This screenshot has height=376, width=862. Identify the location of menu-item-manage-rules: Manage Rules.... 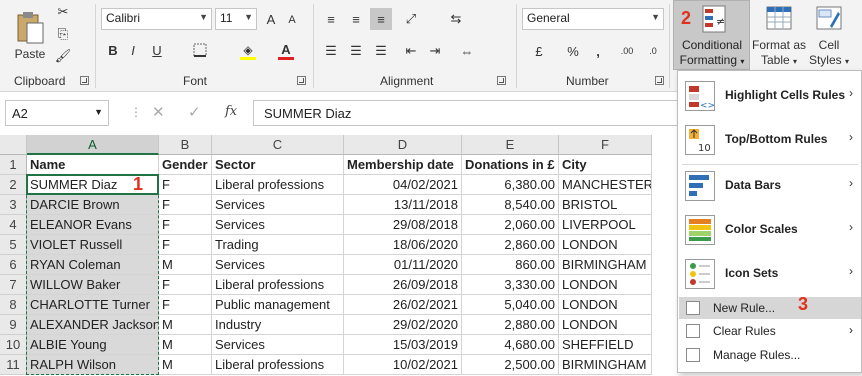
(770, 355).